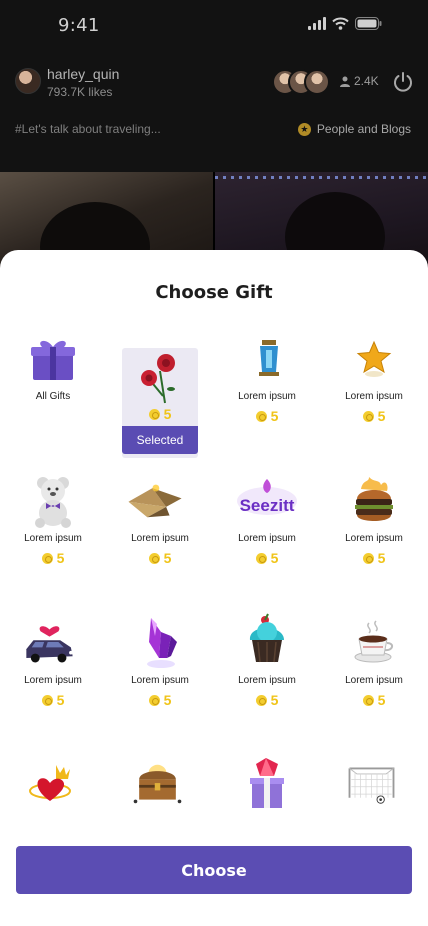 This screenshot has width=428, height=926. Describe the element at coordinates (53, 358) in the screenshot. I see `gift-box-icon` at that location.